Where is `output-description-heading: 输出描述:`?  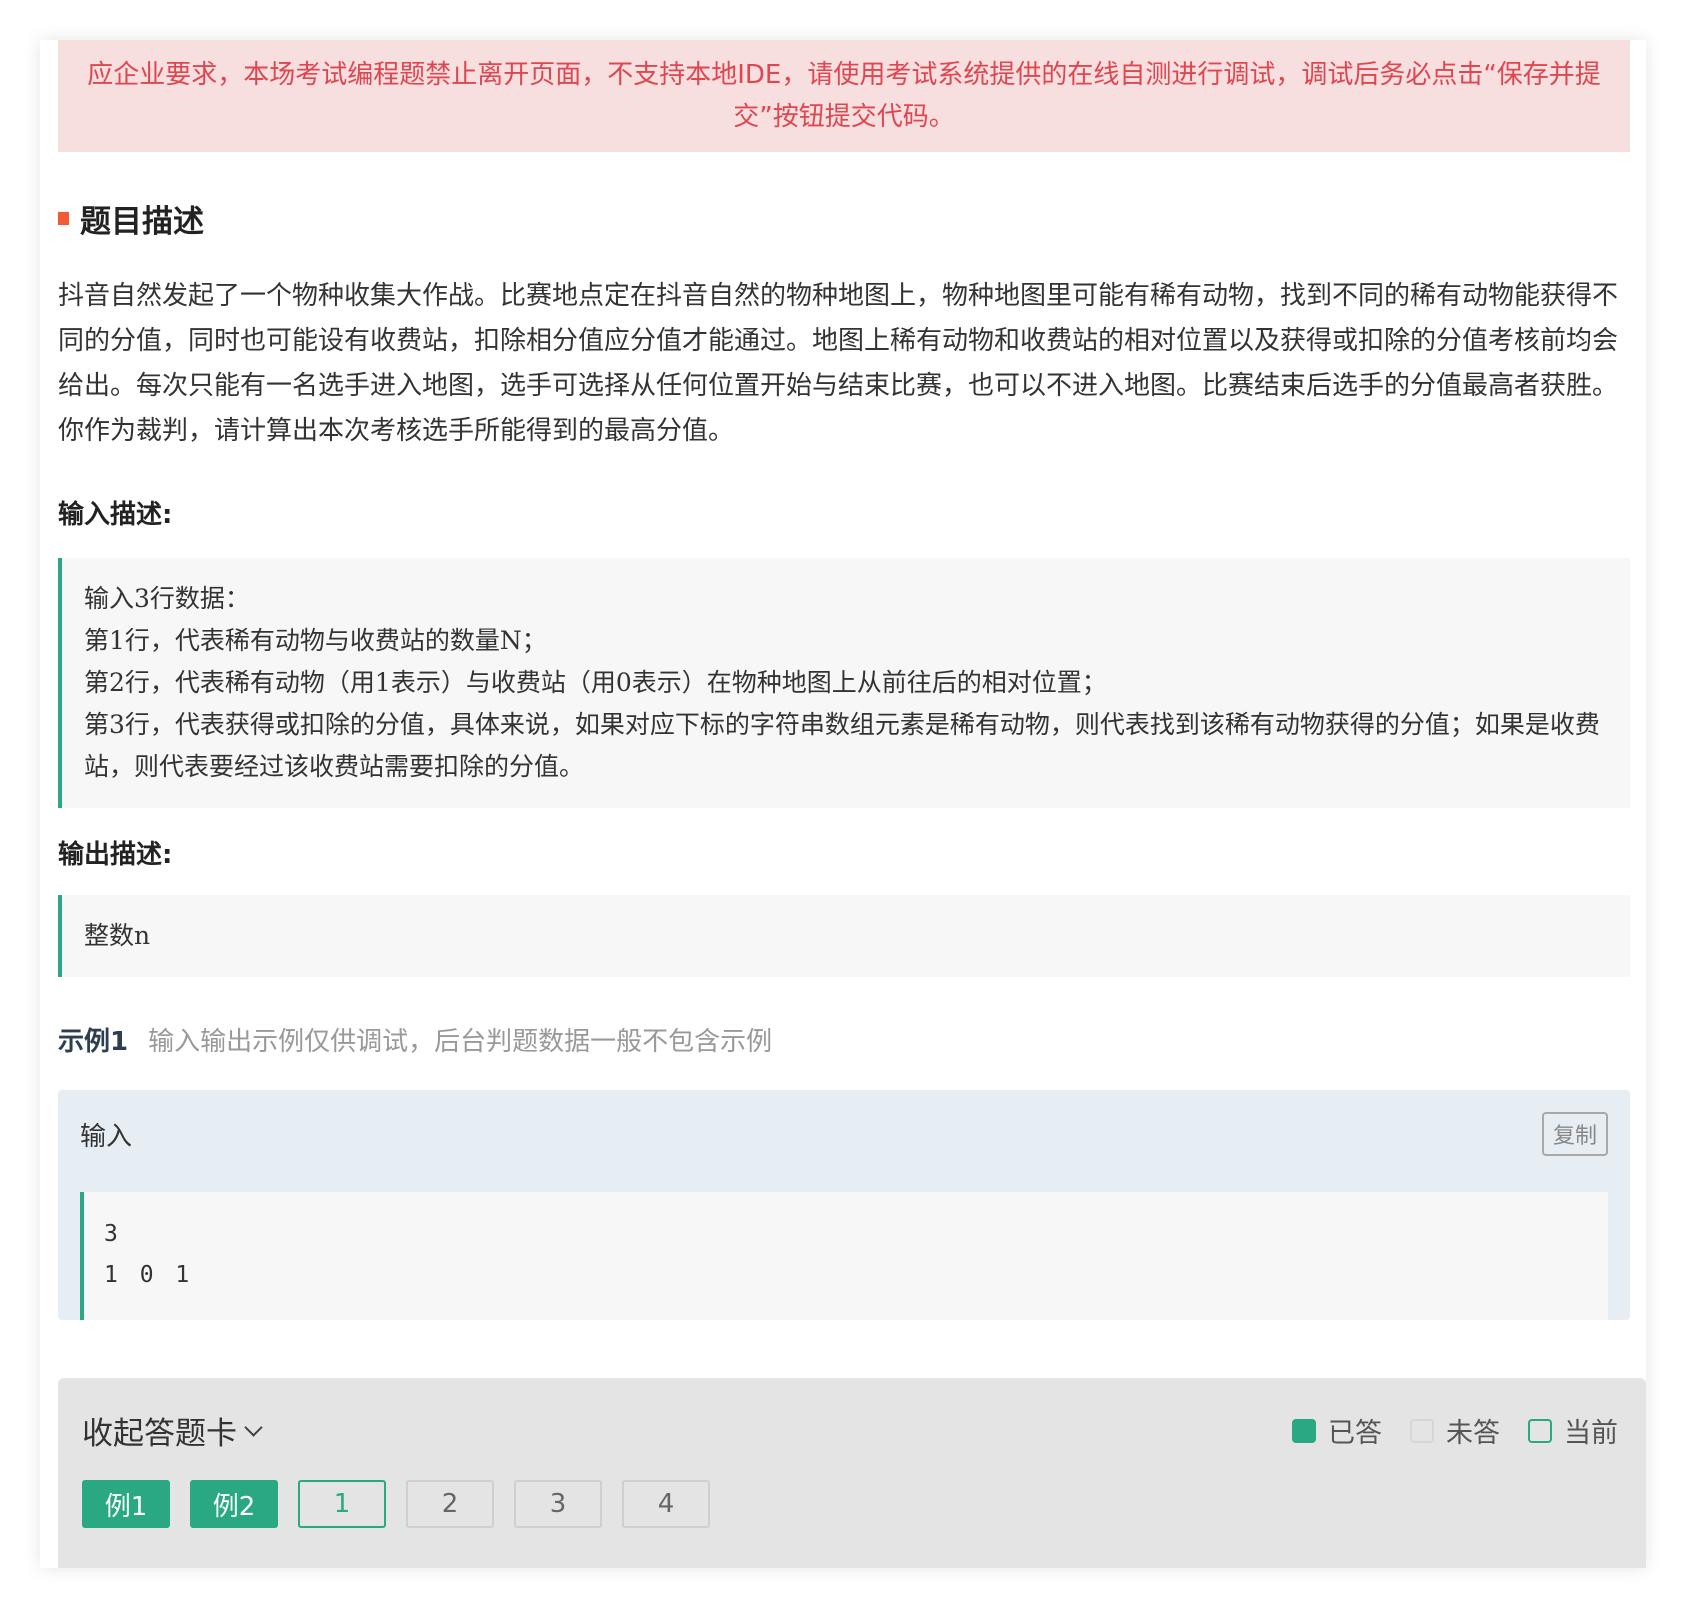
output-description-heading: 输出描述: is located at coordinates (115, 855).